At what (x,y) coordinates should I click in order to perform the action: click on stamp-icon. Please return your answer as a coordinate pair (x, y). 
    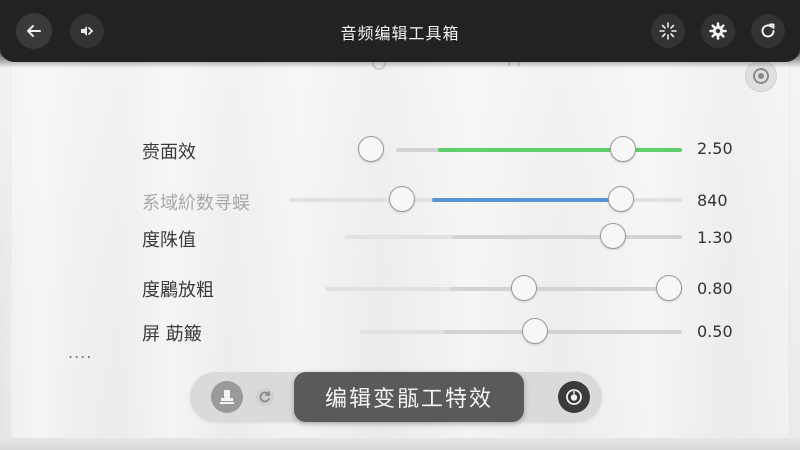
    Looking at the image, I should click on (227, 397).